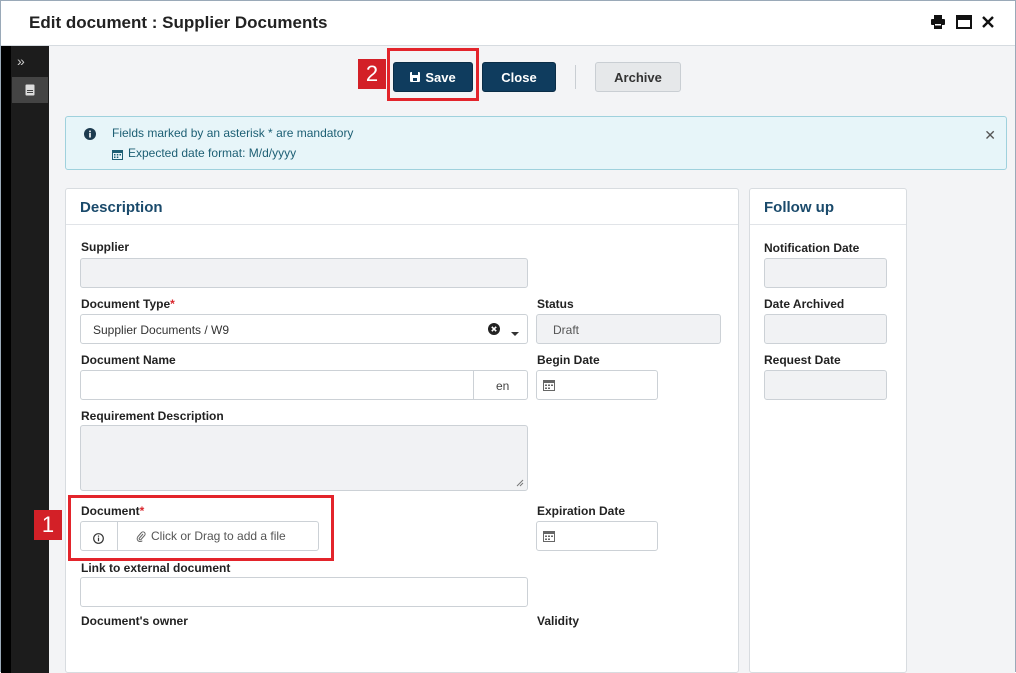 This screenshot has height=673, width=1016. What do you see at coordinates (304, 592) in the screenshot?
I see `link-external-input` at bounding box center [304, 592].